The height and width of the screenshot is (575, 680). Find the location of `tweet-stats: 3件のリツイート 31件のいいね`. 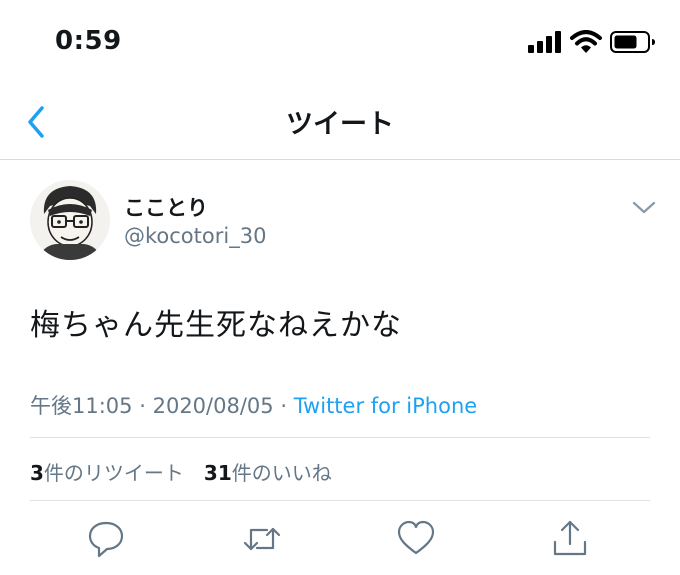

tweet-stats: 3件のリツイート 31件のいいね is located at coordinates (181, 471).